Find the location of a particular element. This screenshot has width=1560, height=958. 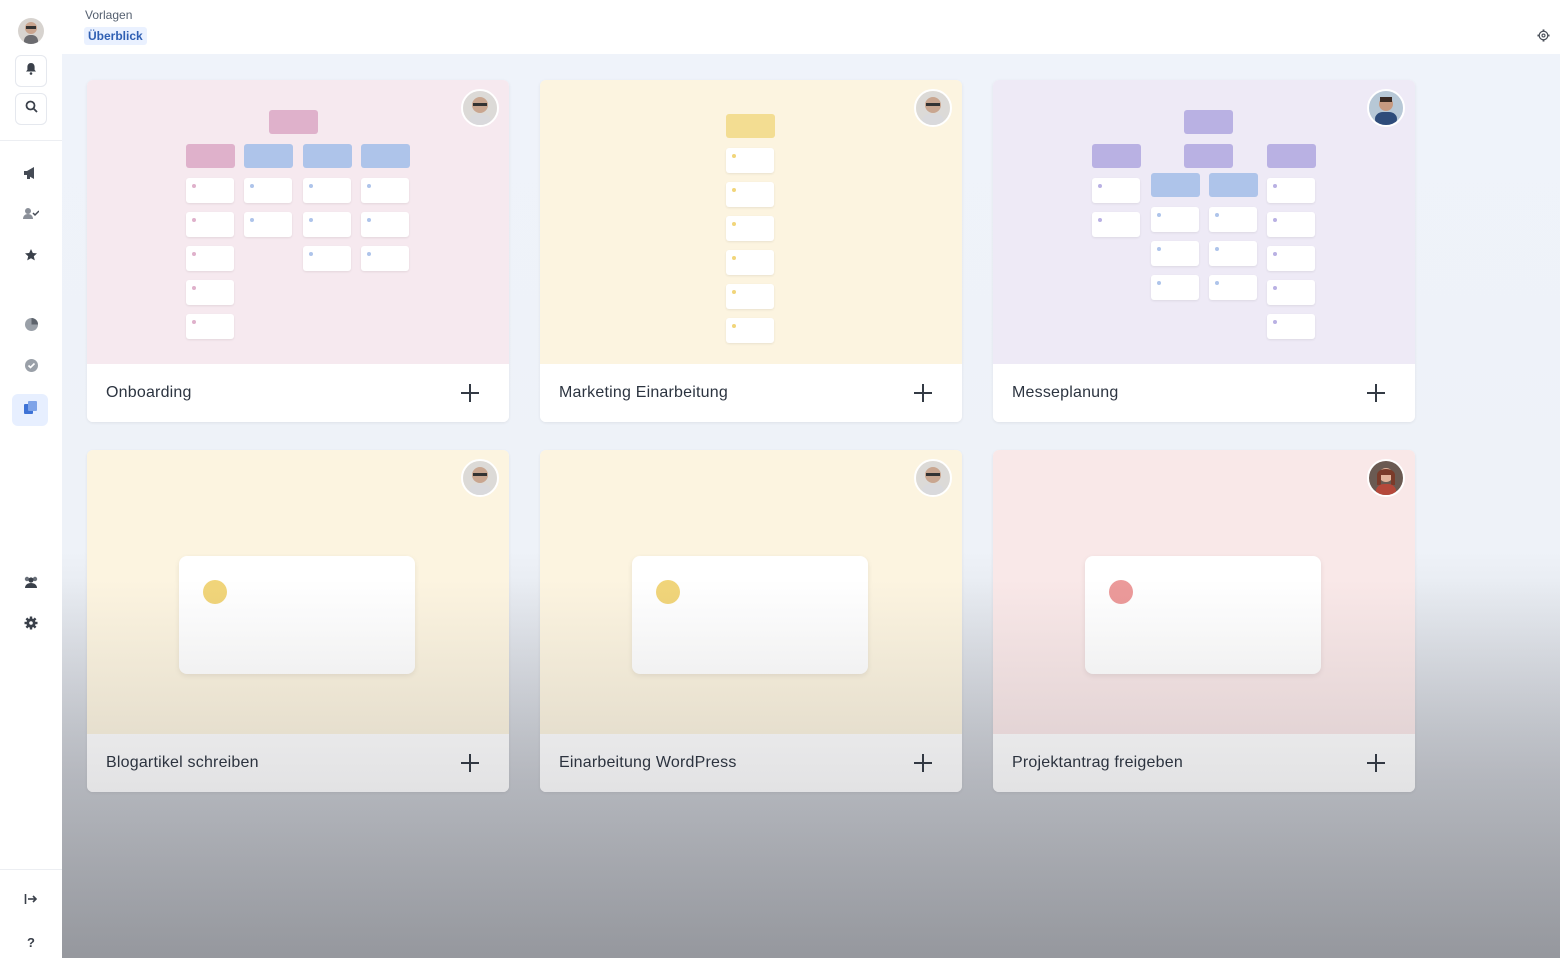

template-card-messeplanung: Messeplanung is located at coordinates (1204, 251).